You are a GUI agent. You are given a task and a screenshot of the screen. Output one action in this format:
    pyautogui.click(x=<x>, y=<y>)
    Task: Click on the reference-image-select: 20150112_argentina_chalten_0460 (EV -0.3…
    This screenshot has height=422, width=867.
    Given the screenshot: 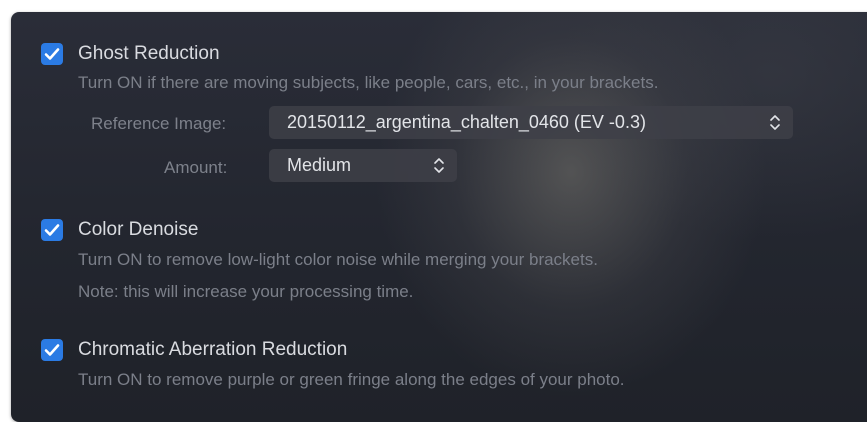 What is the action you would take?
    pyautogui.click(x=531, y=122)
    